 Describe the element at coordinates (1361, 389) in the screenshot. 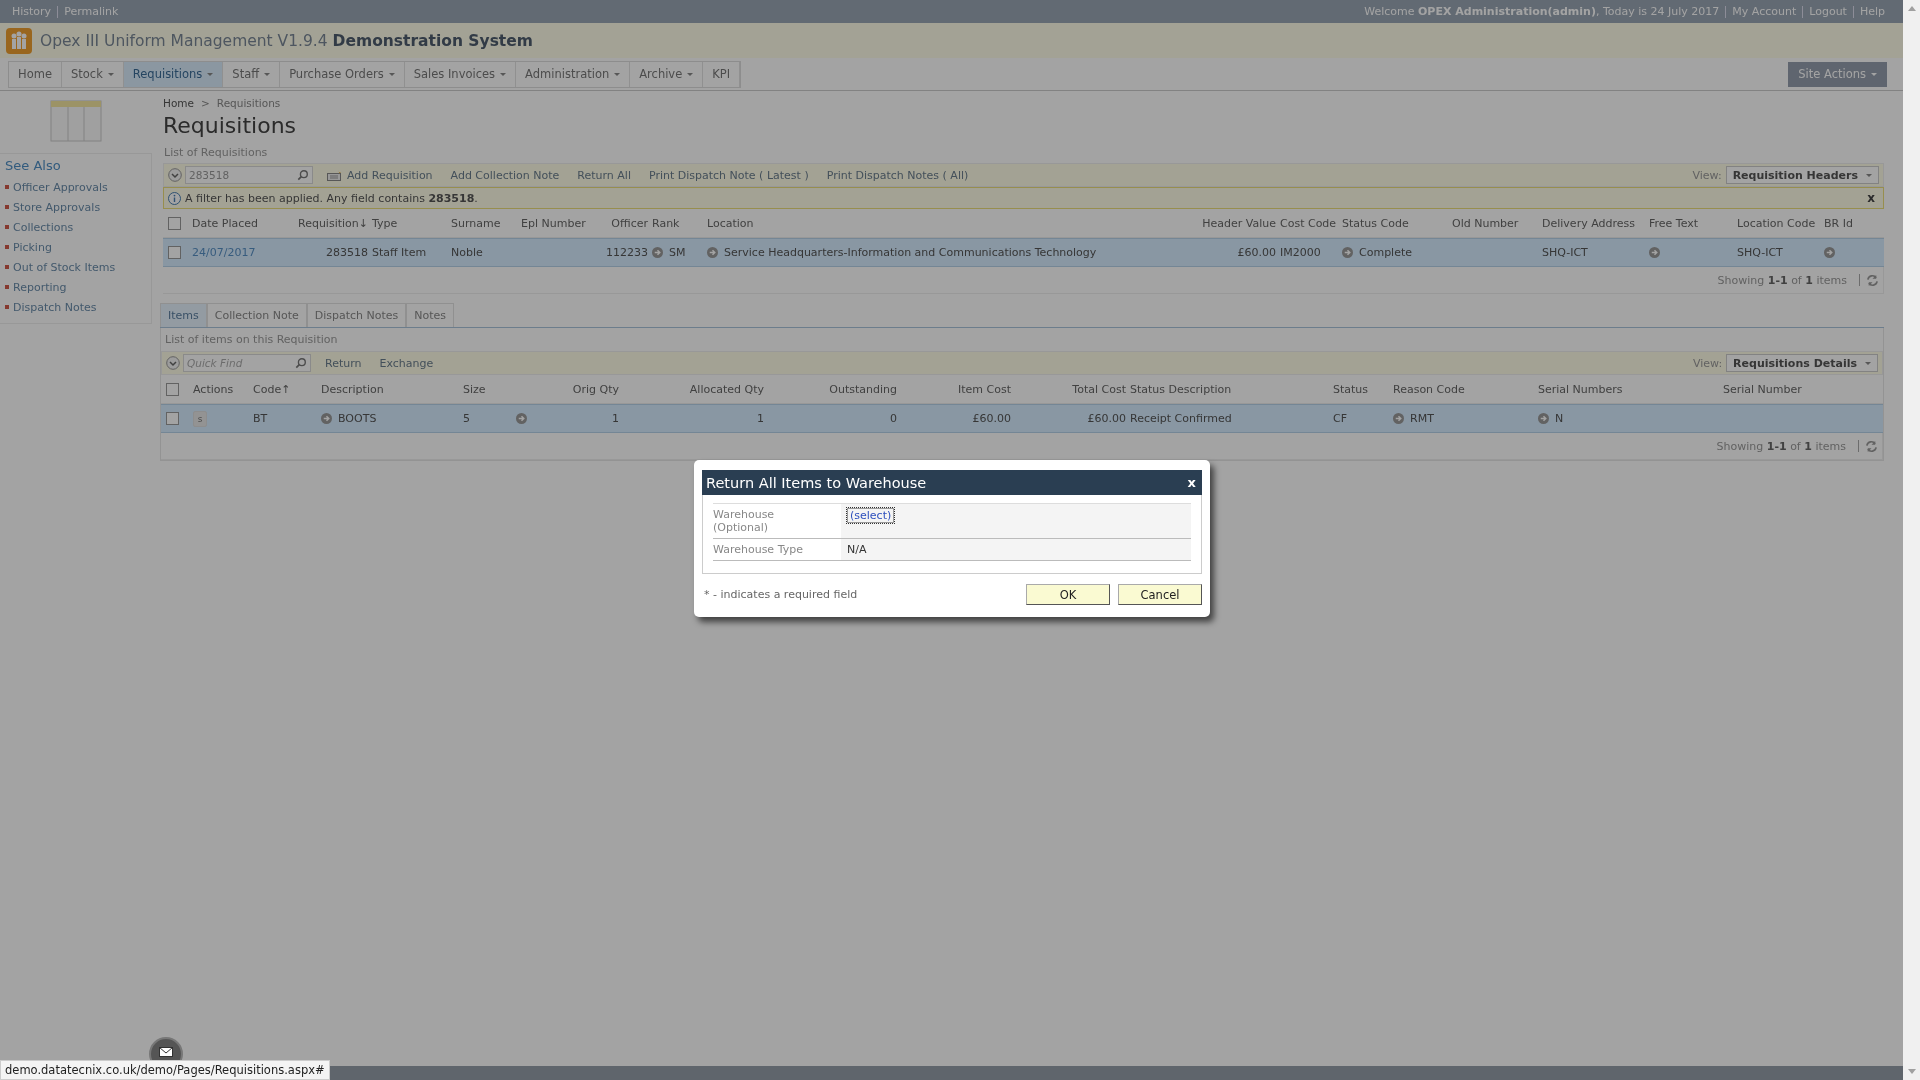

I see `column-header: Status` at that location.